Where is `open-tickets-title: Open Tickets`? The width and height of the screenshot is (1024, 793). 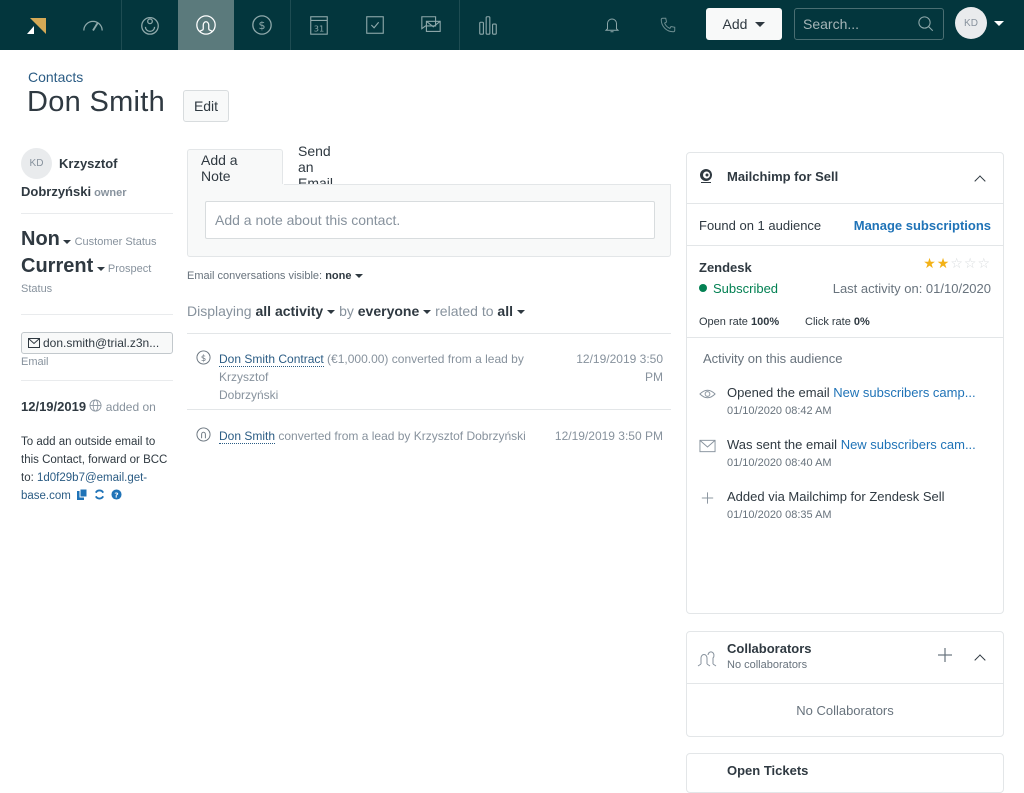
open-tickets-title: Open Tickets is located at coordinates (768, 770).